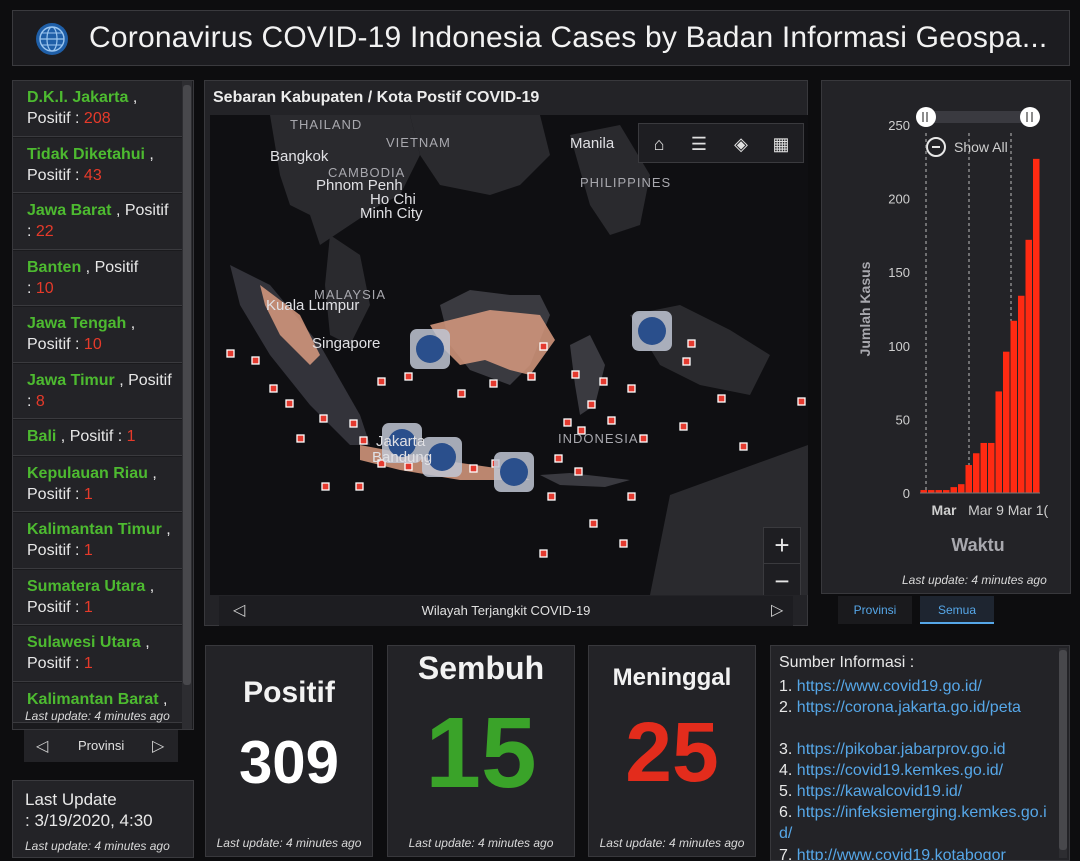 The width and height of the screenshot is (1080, 861). Describe the element at coordinates (901, 853) in the screenshot. I see `source-link: http://www.covid19.kotabogor` at that location.